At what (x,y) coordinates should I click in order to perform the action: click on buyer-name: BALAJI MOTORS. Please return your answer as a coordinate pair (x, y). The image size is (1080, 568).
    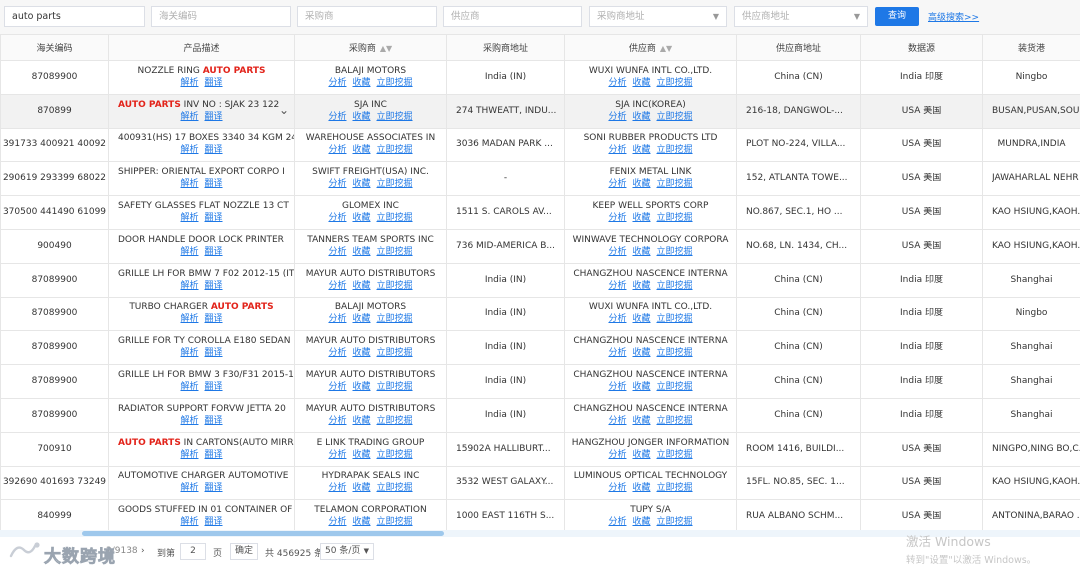
    Looking at the image, I should click on (371, 307).